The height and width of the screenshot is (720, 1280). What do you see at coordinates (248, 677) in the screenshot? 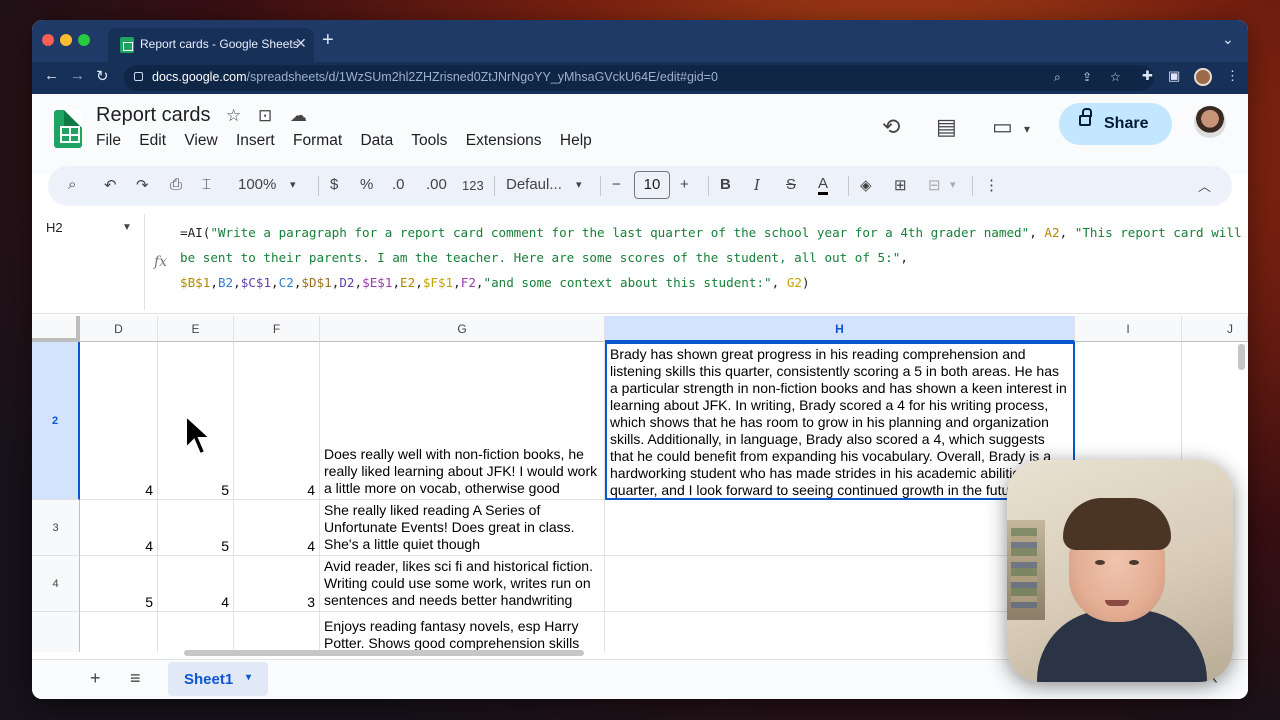
I see `sheet-tab-dropdown-icon: ▾` at bounding box center [248, 677].